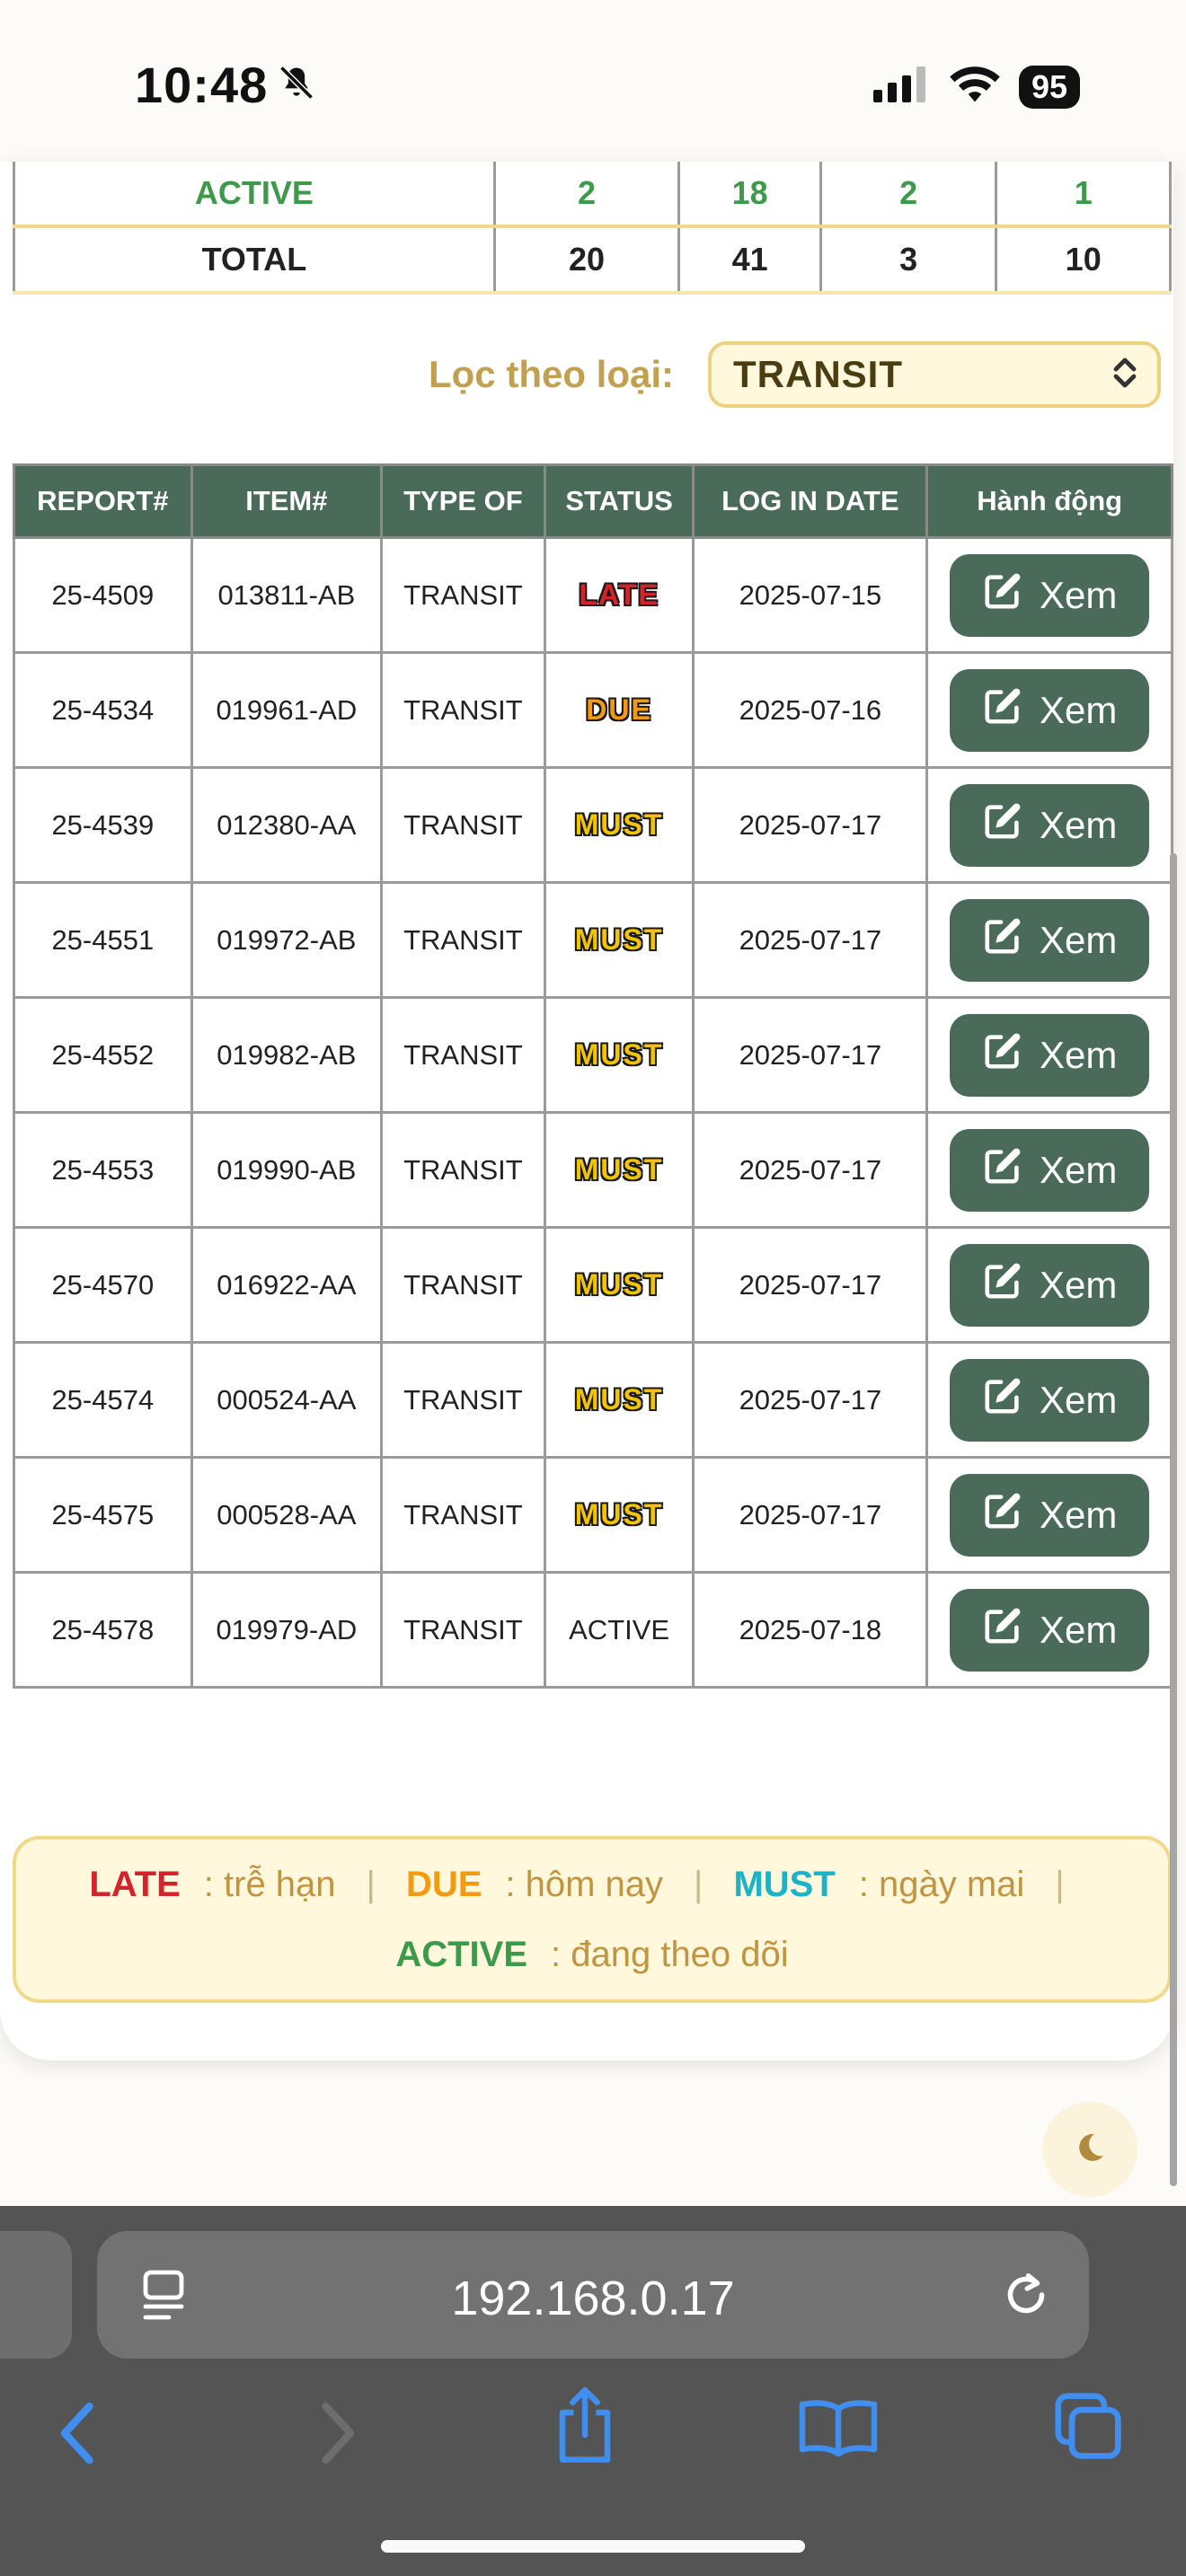  What do you see at coordinates (103, 825) in the screenshot?
I see `report-cell: 25-4539` at bounding box center [103, 825].